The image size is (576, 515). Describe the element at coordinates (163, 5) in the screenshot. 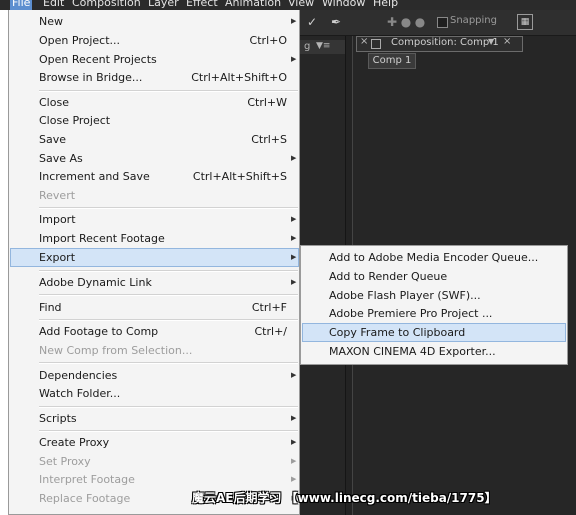

I see `menu-layer: Layer` at that location.